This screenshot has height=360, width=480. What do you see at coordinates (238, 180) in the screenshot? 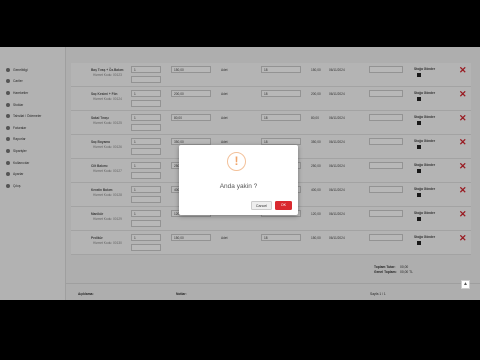
I see `confirm-dialog: ! Anda yakin ? Cancel OK` at bounding box center [238, 180].